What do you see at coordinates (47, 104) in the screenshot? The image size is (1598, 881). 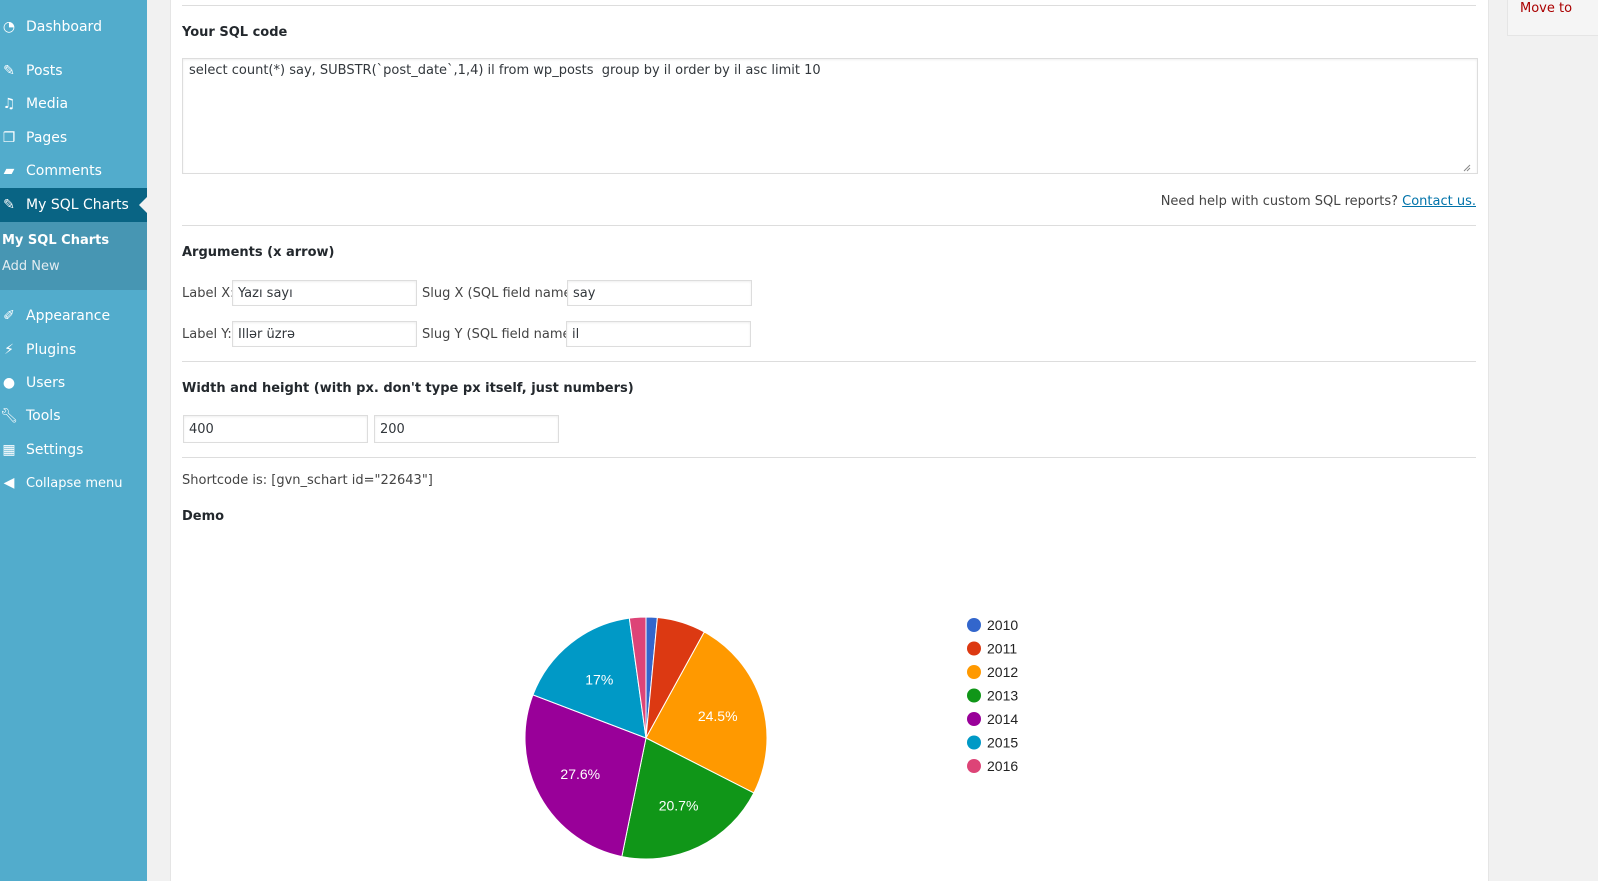 I see `sidebar-item-label: Media` at bounding box center [47, 104].